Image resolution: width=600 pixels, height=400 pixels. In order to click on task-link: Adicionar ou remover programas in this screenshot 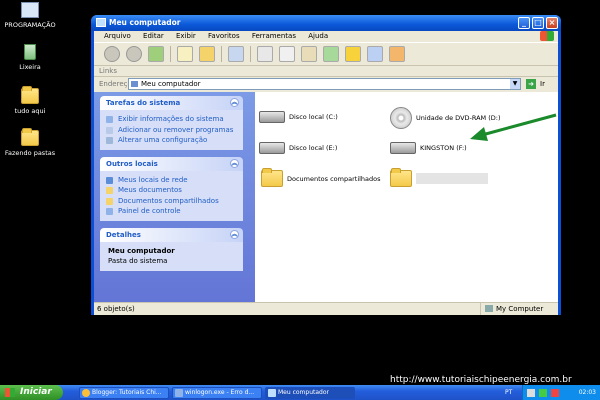, I will do `click(171, 130)`.